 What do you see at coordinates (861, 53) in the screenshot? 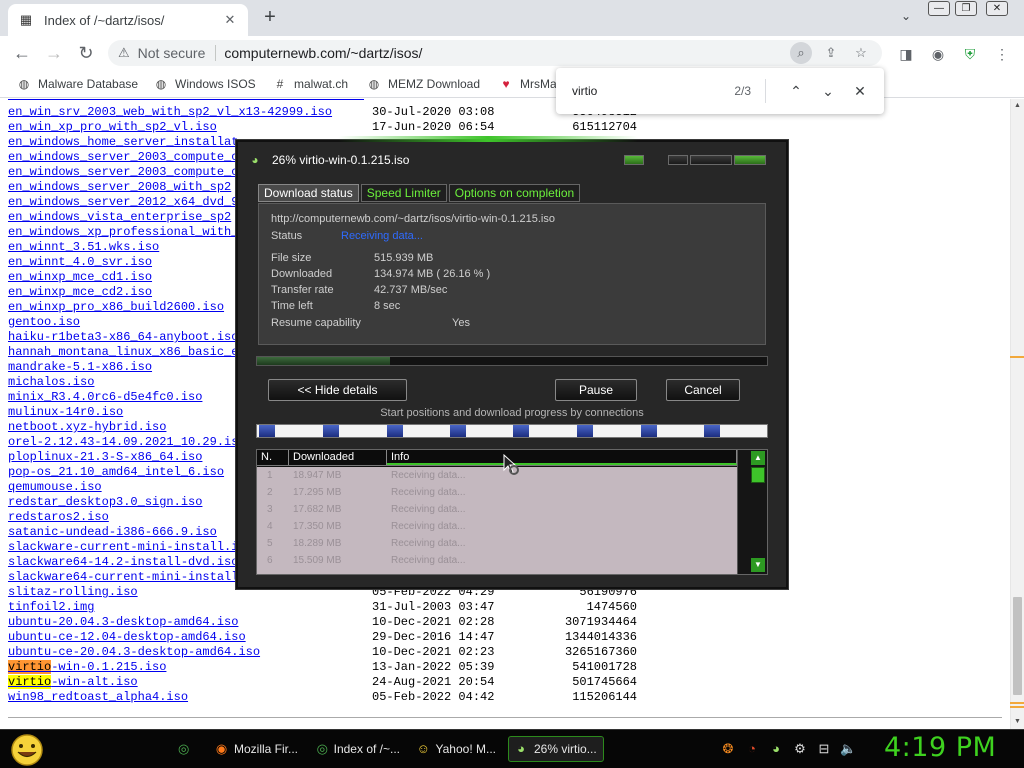
I see `bookmark-star-icon: ☆` at bounding box center [861, 53].